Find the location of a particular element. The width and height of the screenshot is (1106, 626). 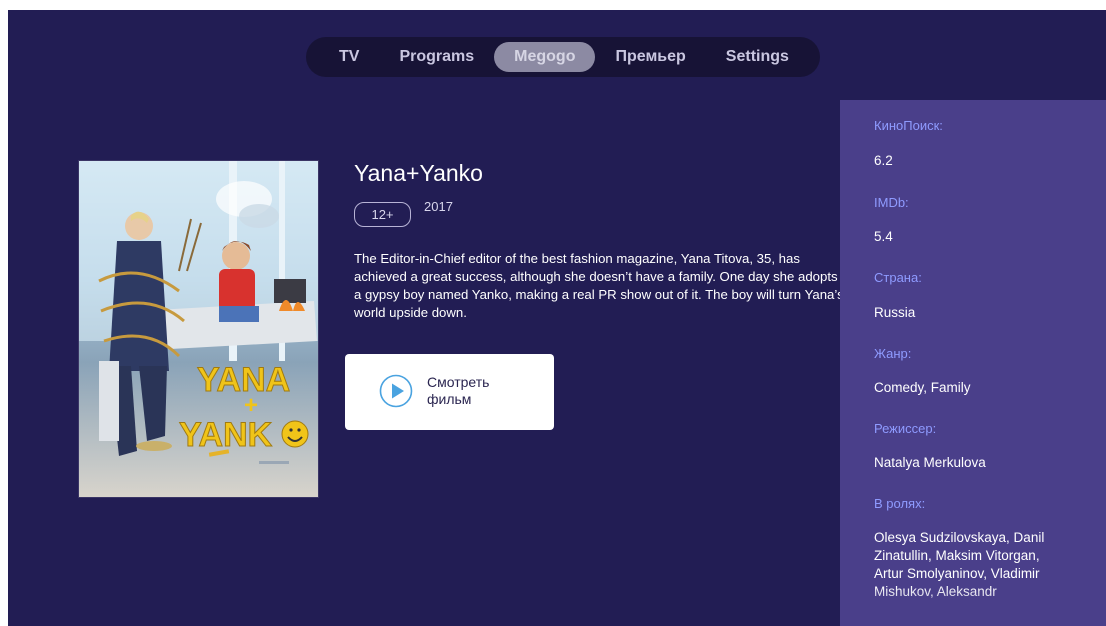

nav-tab-tv: TV is located at coordinates (349, 57).